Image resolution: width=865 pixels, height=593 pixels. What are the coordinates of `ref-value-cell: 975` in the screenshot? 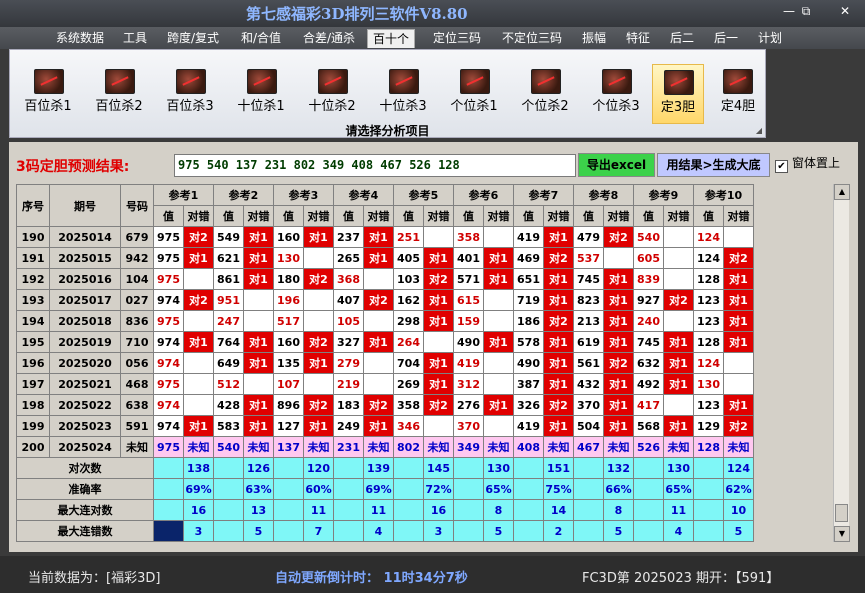 It's located at (168, 321).